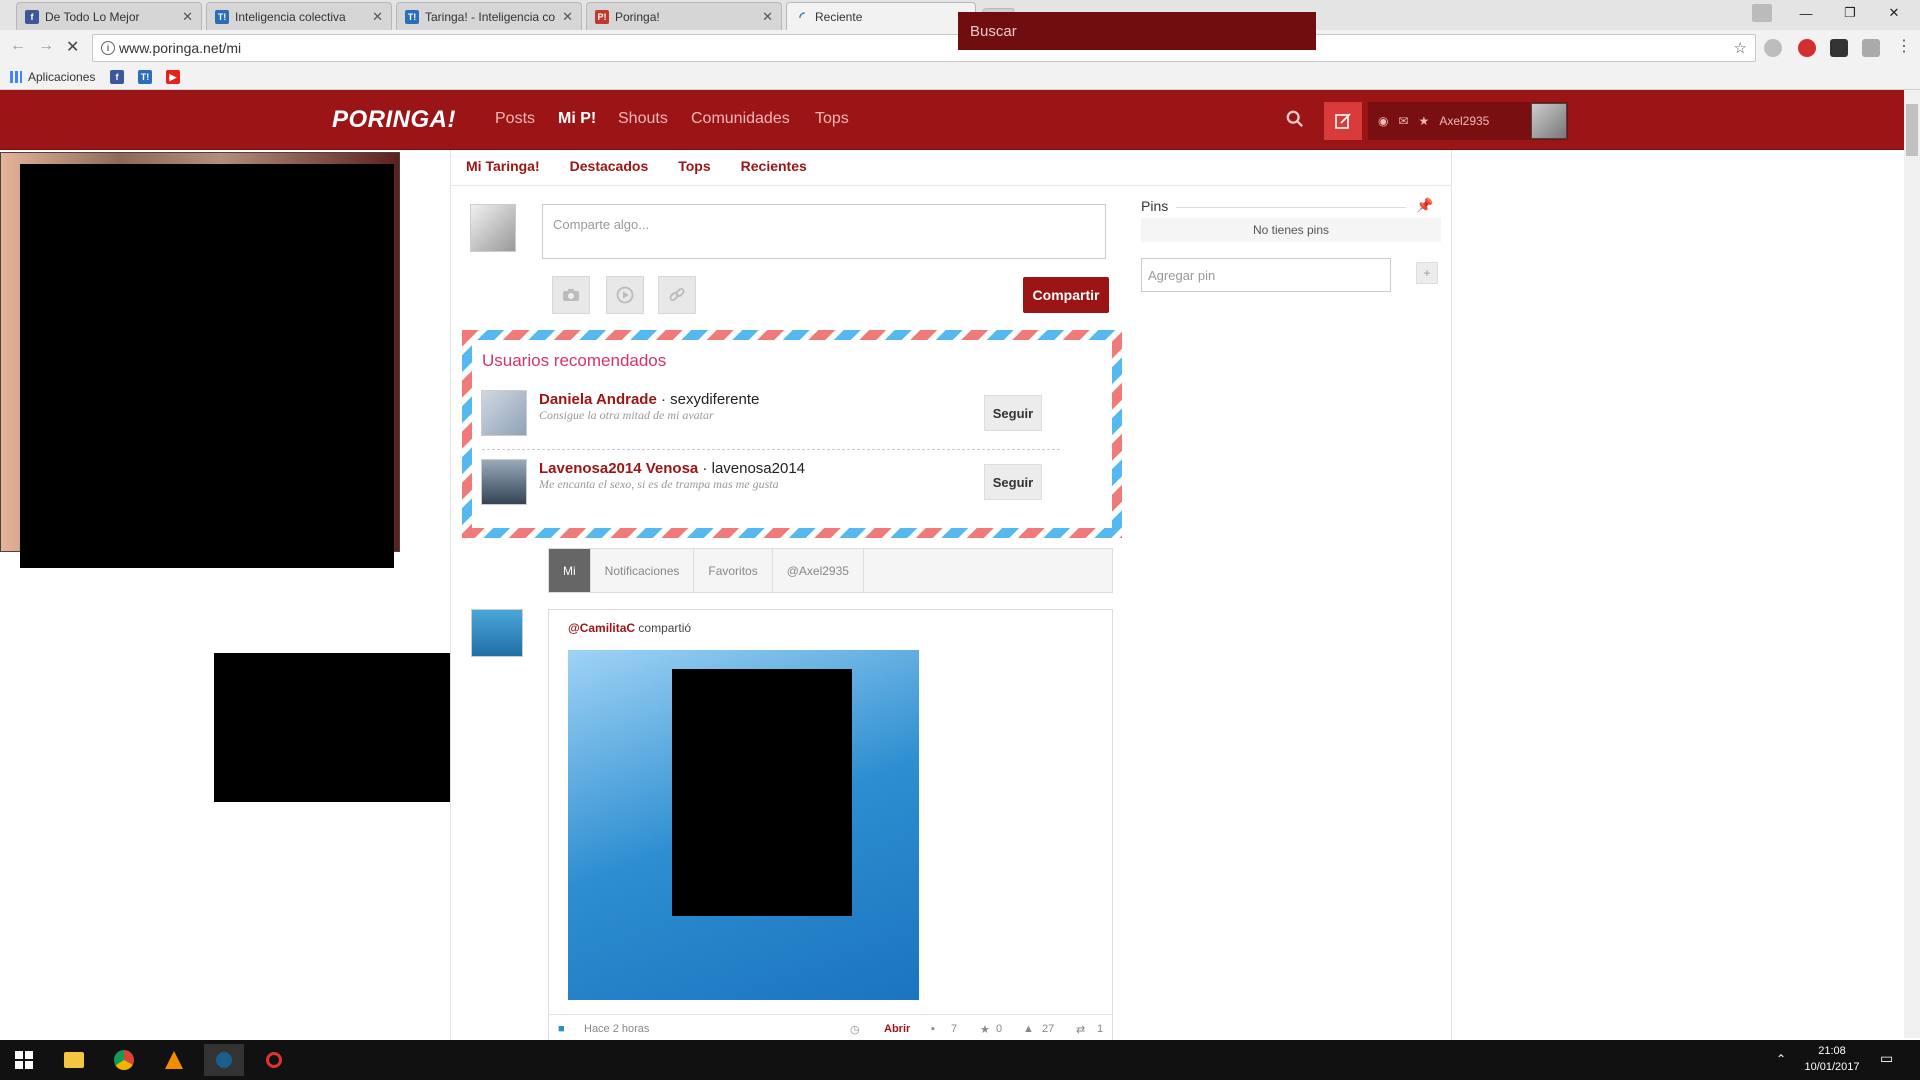 The image size is (1920, 1080). What do you see at coordinates (571, 295) in the screenshot?
I see `photo-button` at bounding box center [571, 295].